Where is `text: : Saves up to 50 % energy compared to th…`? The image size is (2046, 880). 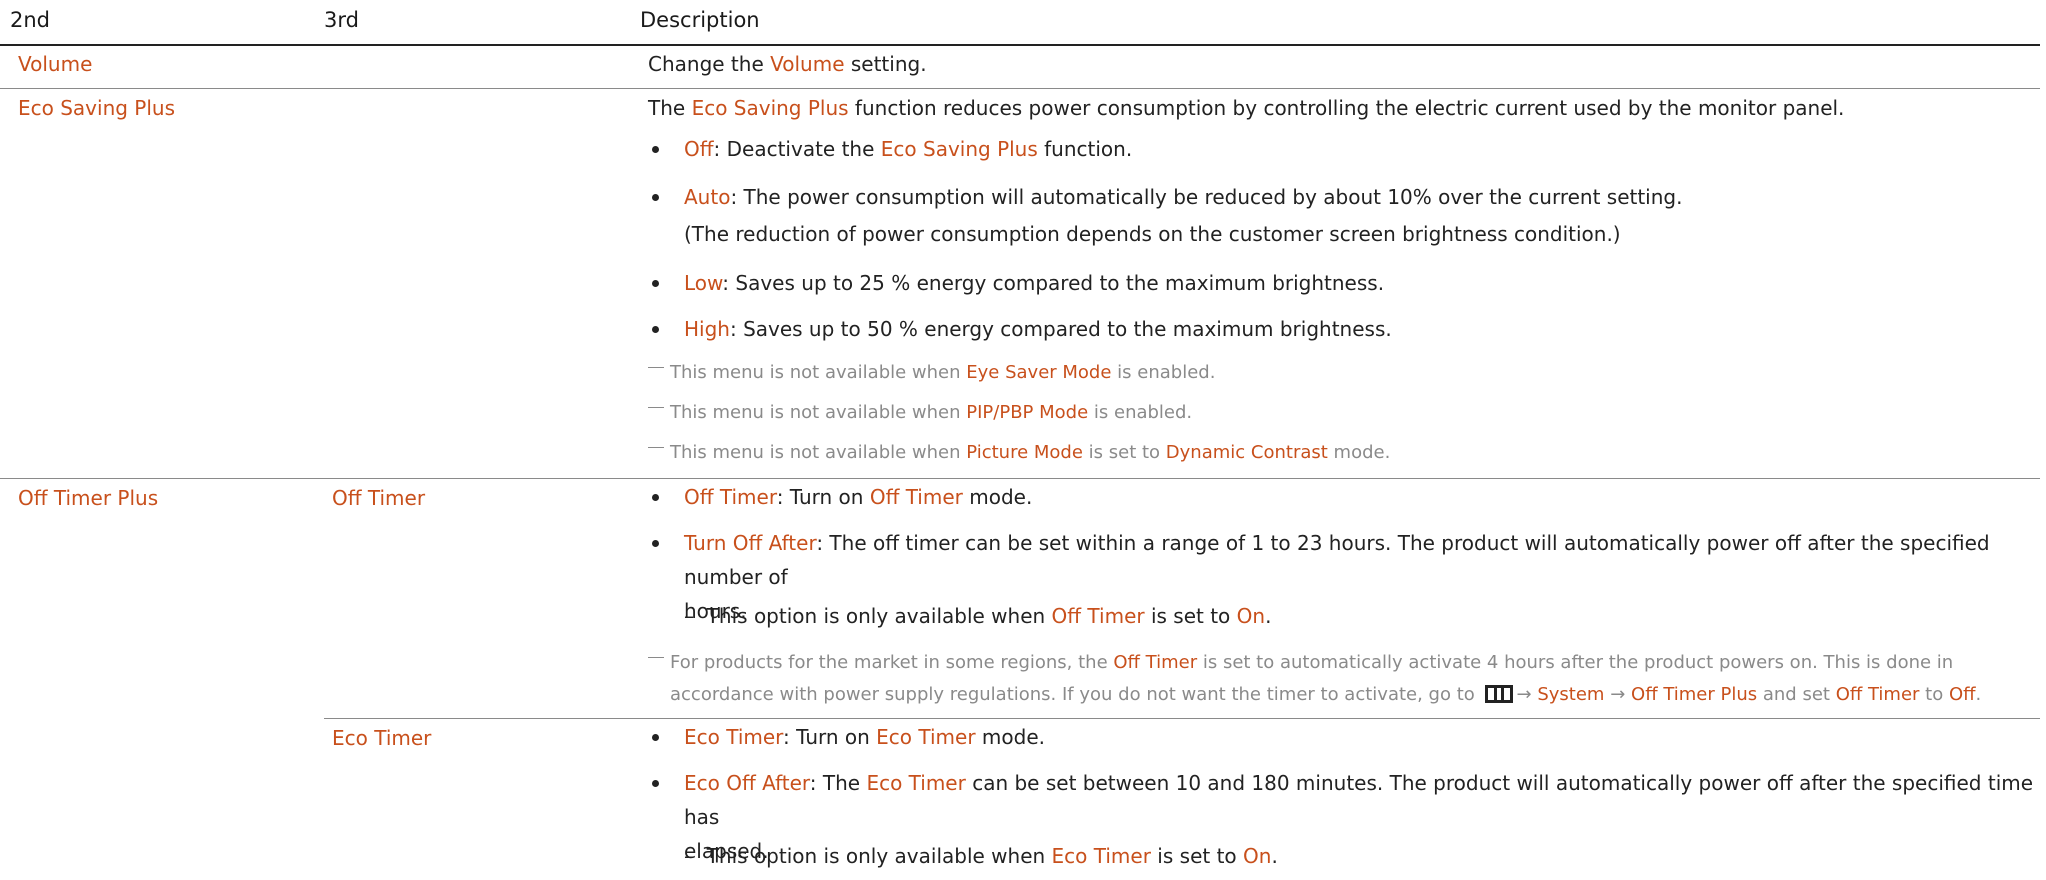
text: : Saves up to 50 % energy compared to th… is located at coordinates (1060, 329).